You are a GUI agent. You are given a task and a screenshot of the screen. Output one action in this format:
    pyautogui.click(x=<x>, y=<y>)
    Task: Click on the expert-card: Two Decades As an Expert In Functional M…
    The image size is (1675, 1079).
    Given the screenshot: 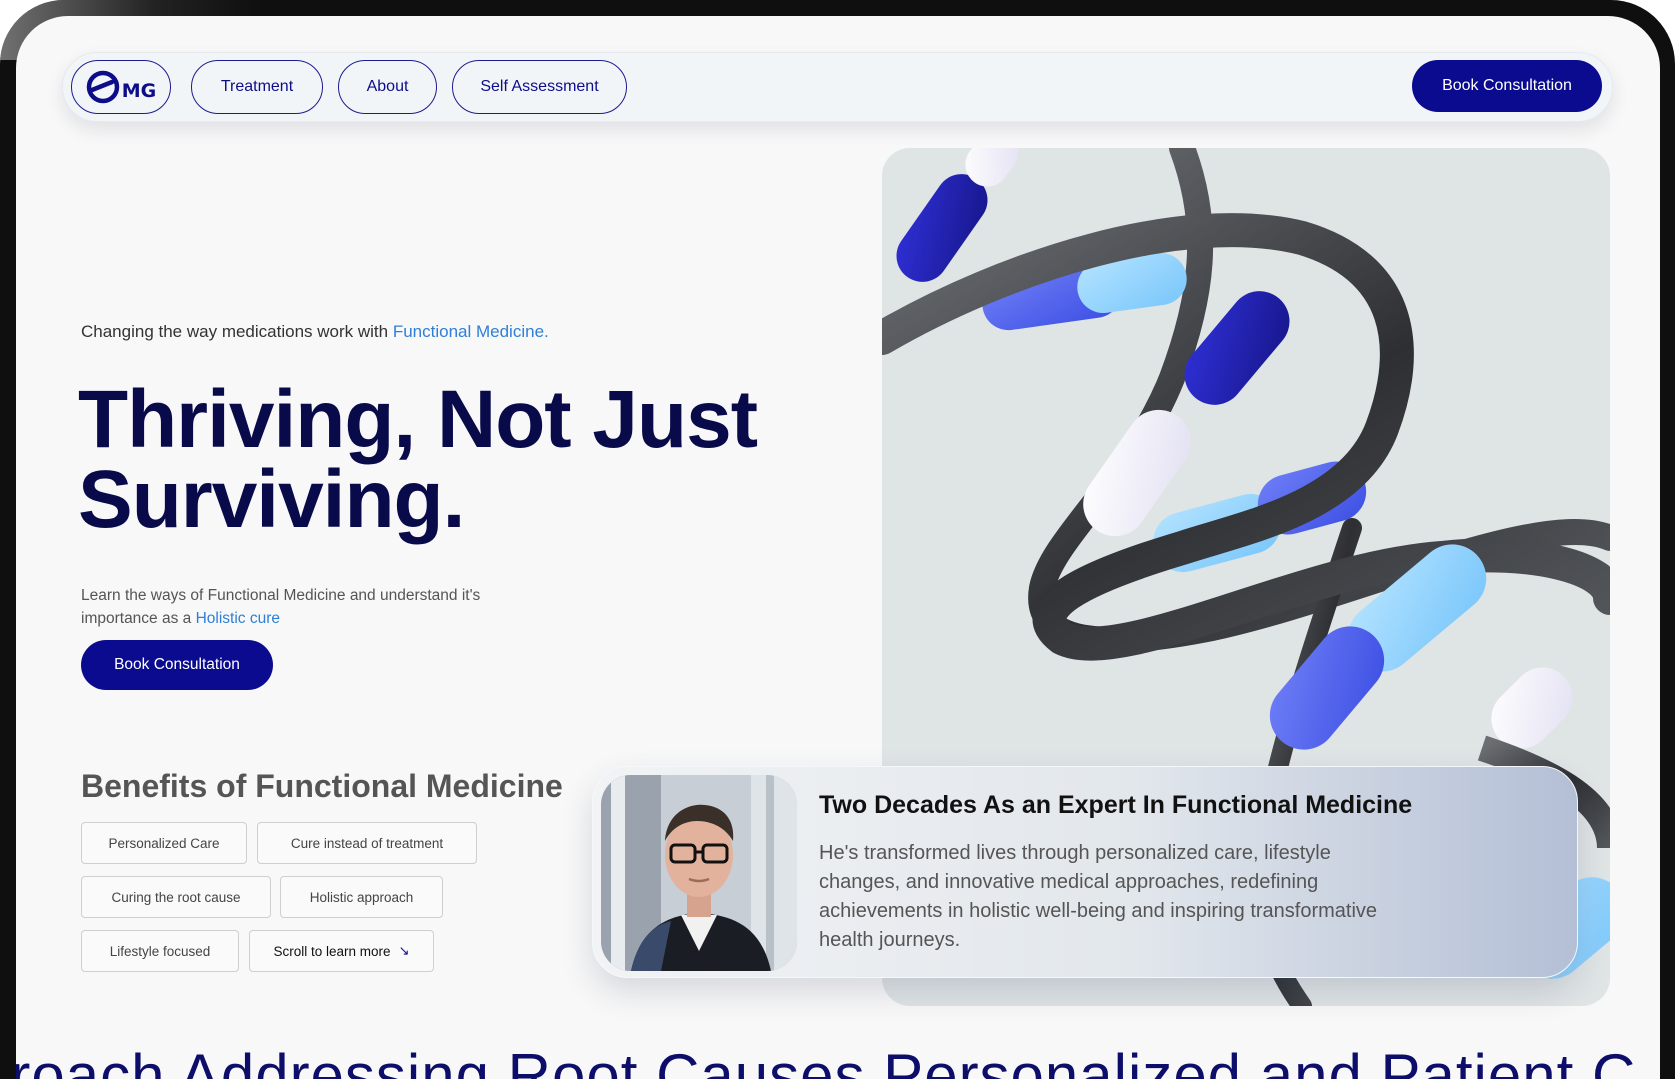 What is the action you would take?
    pyautogui.click(x=1085, y=872)
    